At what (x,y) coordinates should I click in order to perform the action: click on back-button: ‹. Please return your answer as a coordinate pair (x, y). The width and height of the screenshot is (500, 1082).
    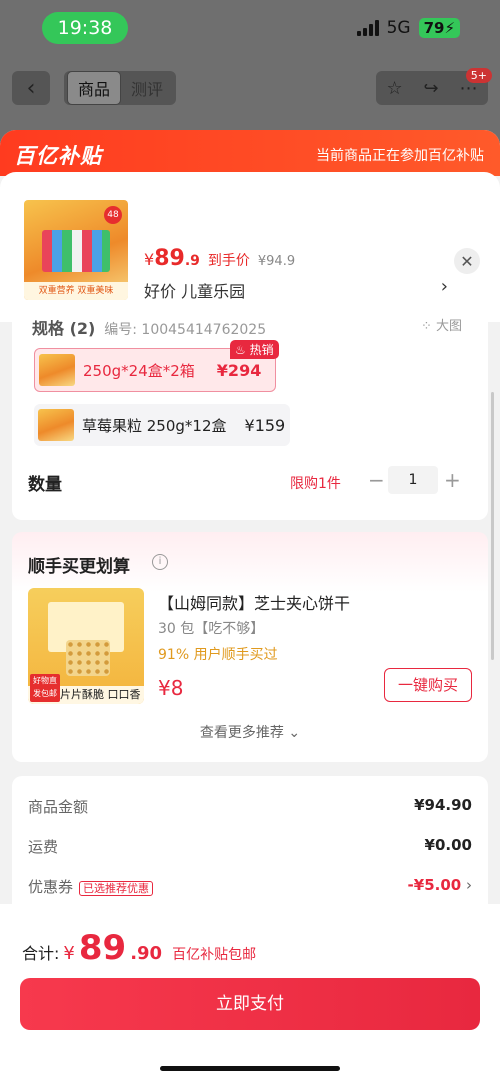
    Looking at the image, I should click on (31, 88).